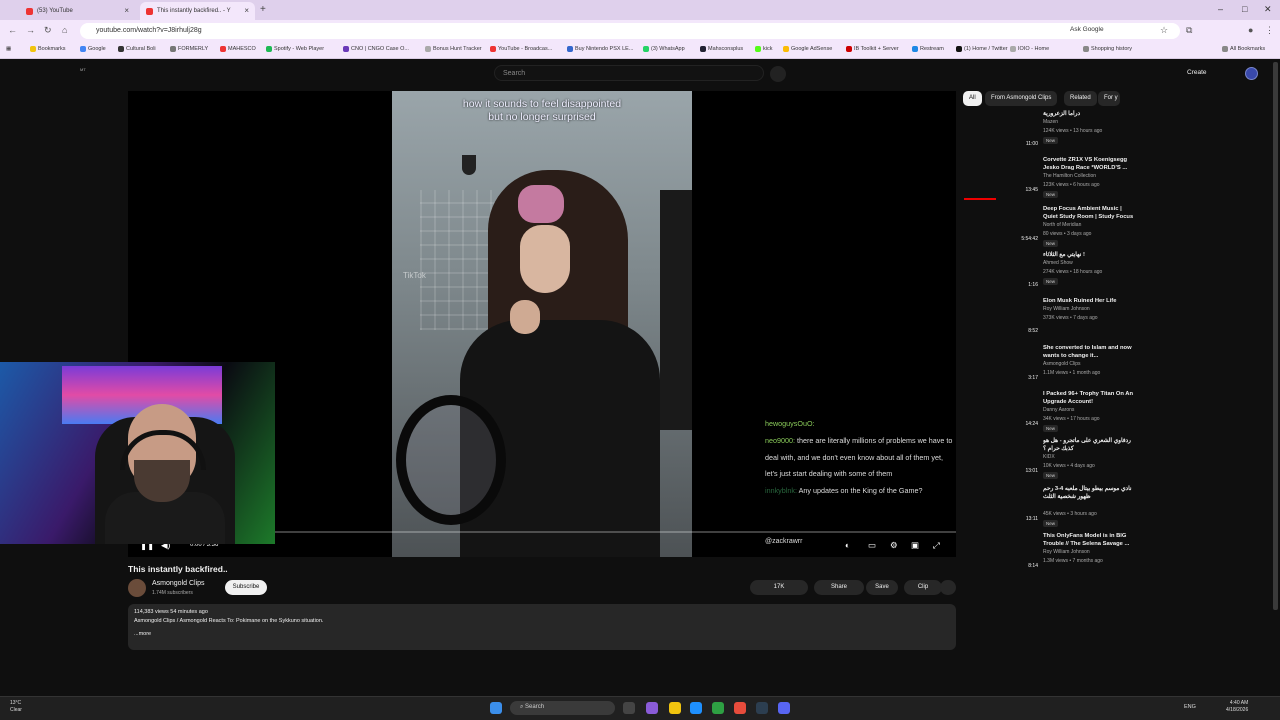  What do you see at coordinates (721, 49) in the screenshot?
I see `bookmark-item: Mahsconsplus` at bounding box center [721, 49].